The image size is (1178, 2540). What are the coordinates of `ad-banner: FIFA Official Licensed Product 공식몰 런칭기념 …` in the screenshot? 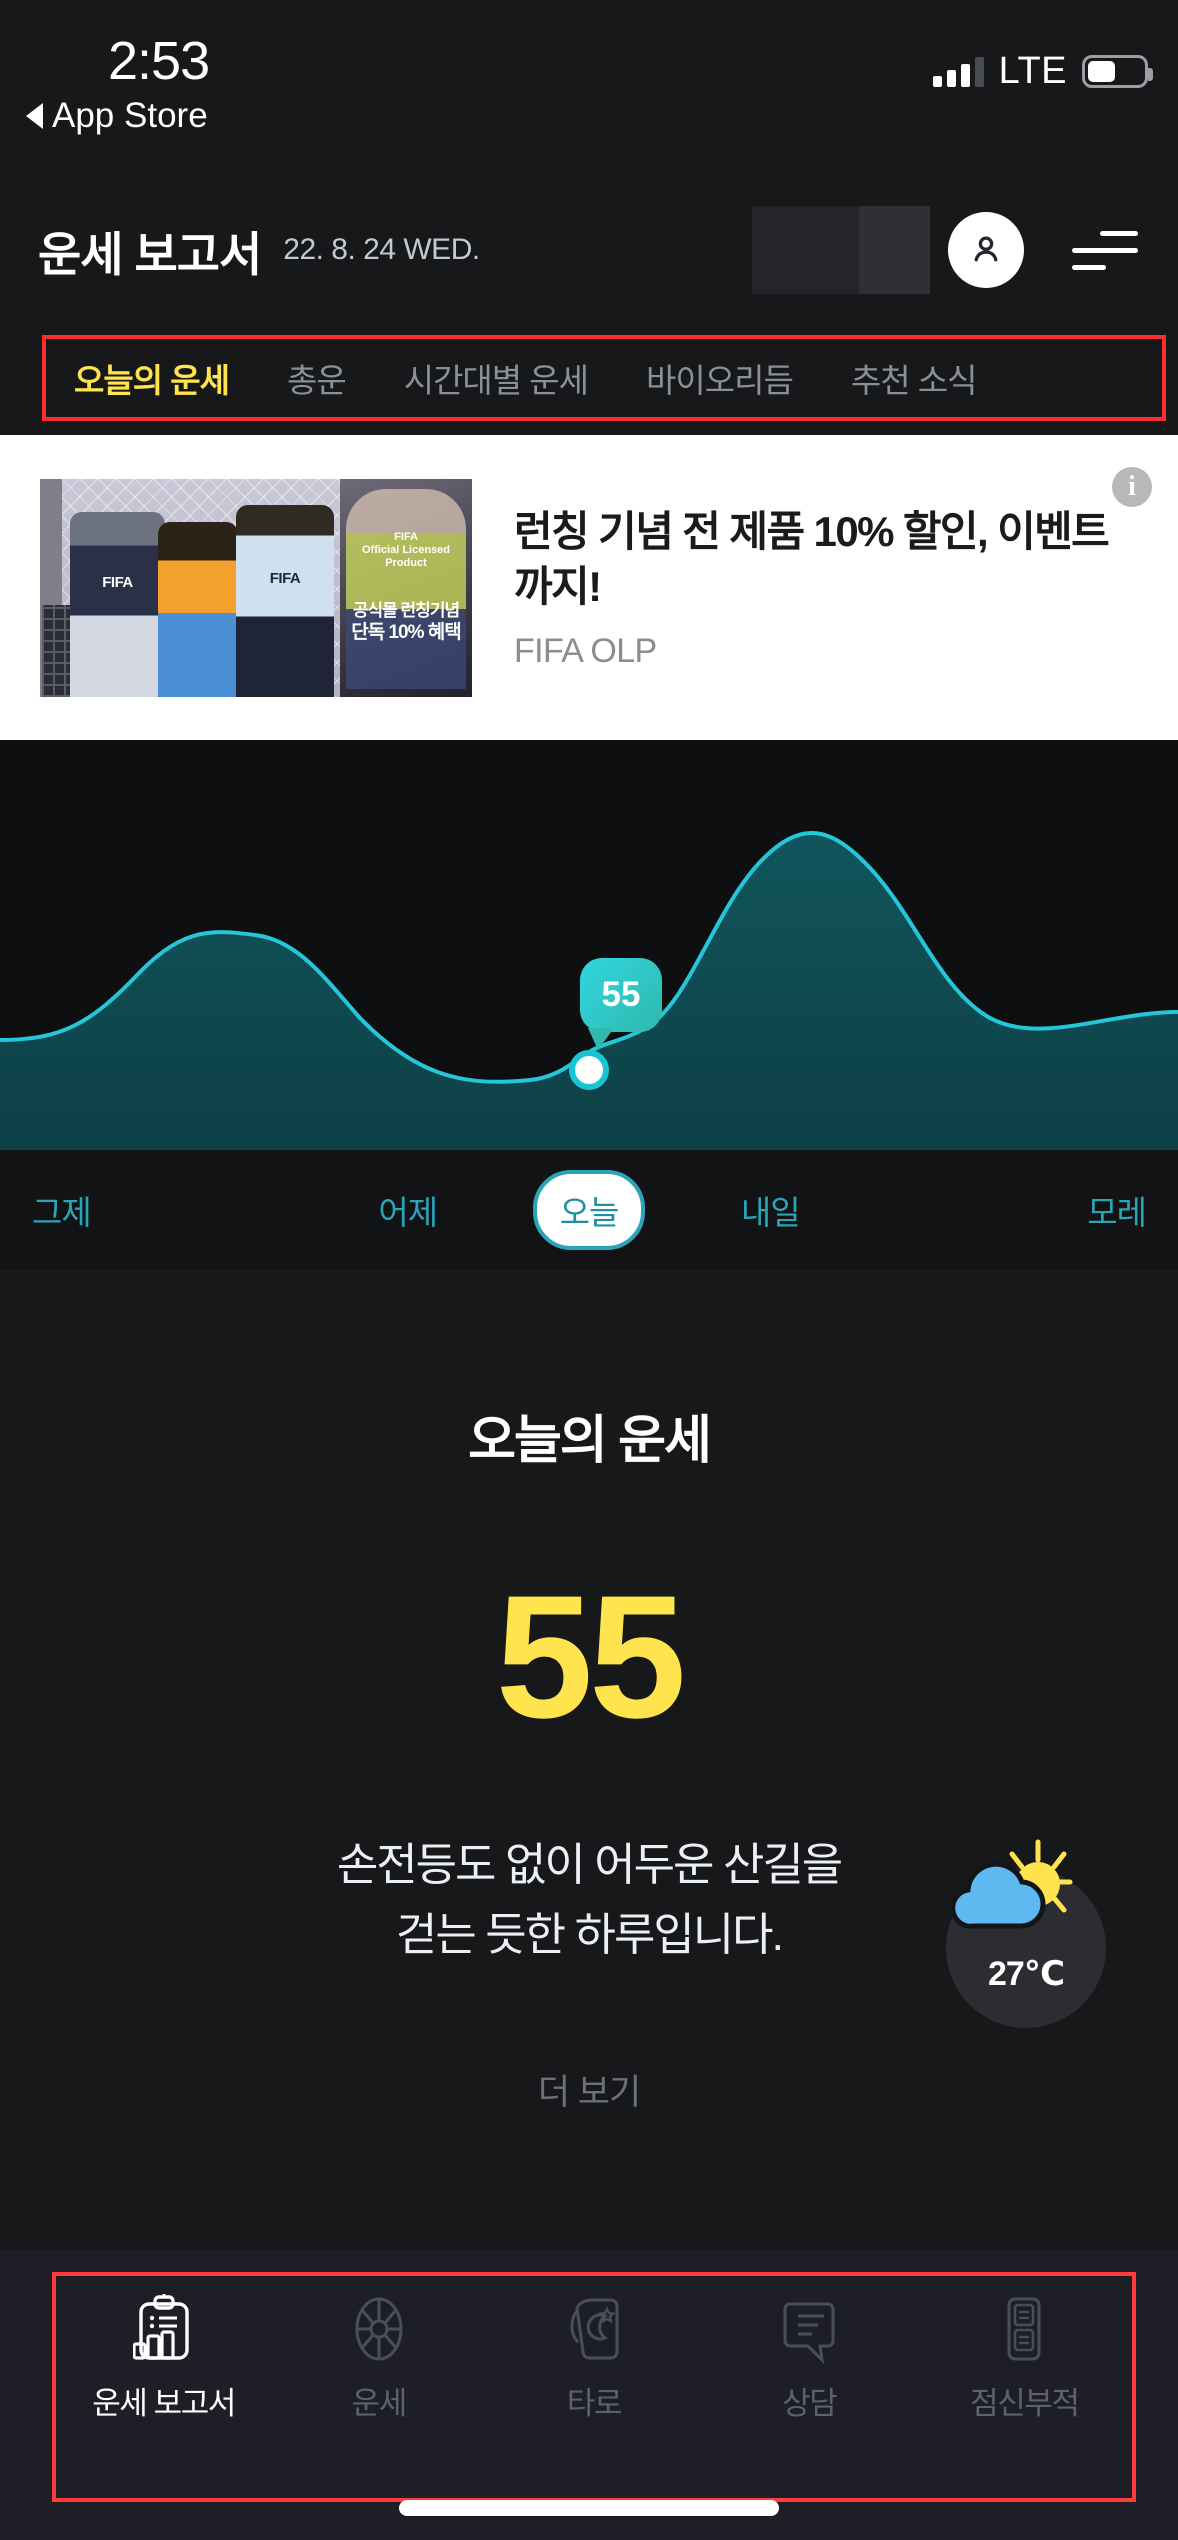 It's located at (589, 587).